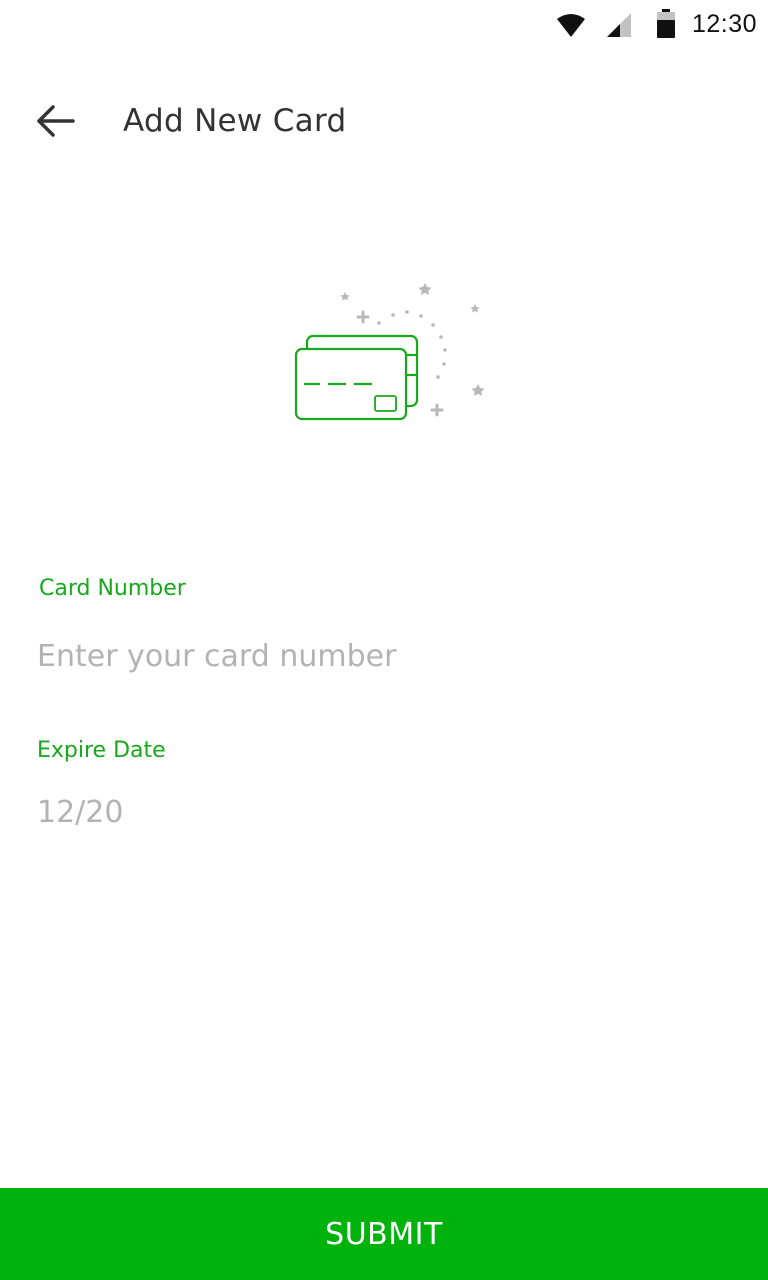 This screenshot has height=1280, width=768. What do you see at coordinates (377, 656) in the screenshot?
I see `card-number-input` at bounding box center [377, 656].